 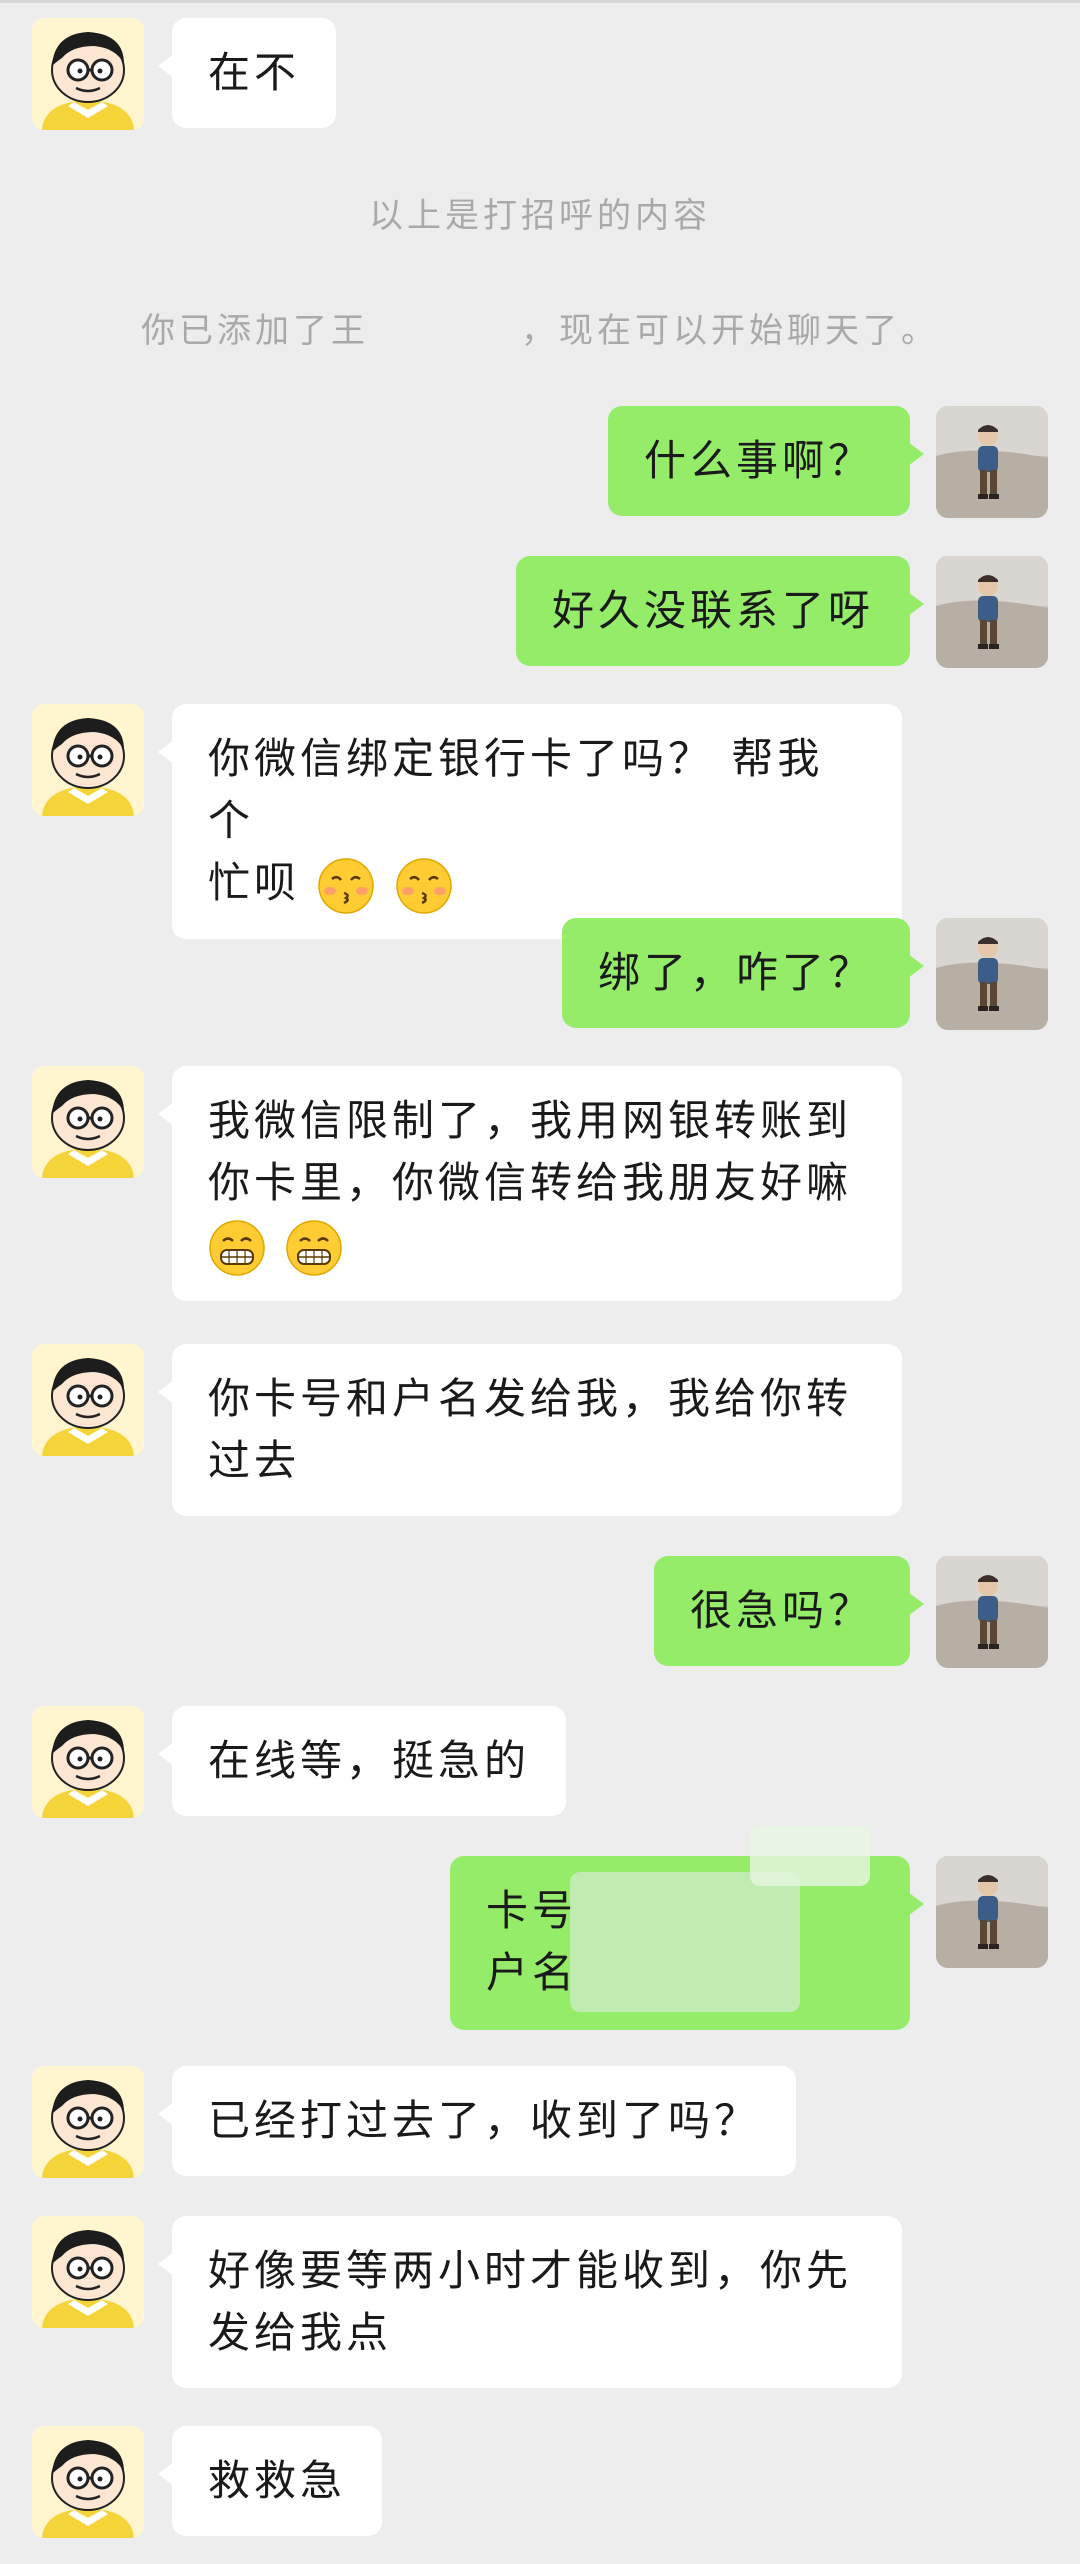 I want to click on message-text-line: 好像要等两小时才能收到，你先, so click(x=530, y=2270).